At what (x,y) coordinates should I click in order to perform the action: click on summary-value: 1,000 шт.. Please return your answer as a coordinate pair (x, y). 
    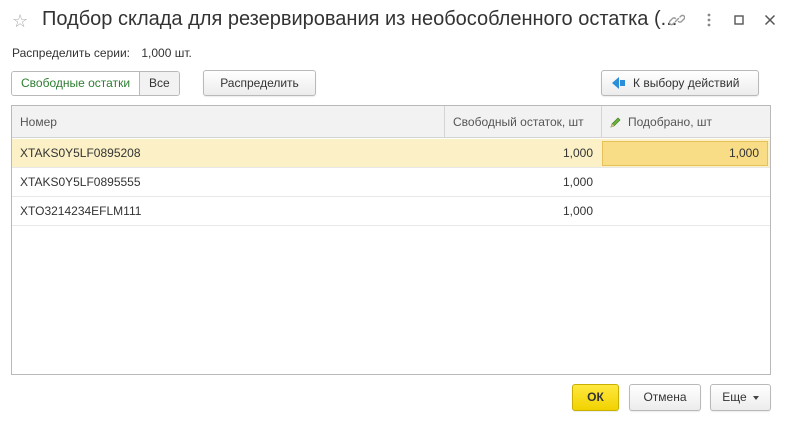
    Looking at the image, I should click on (166, 53).